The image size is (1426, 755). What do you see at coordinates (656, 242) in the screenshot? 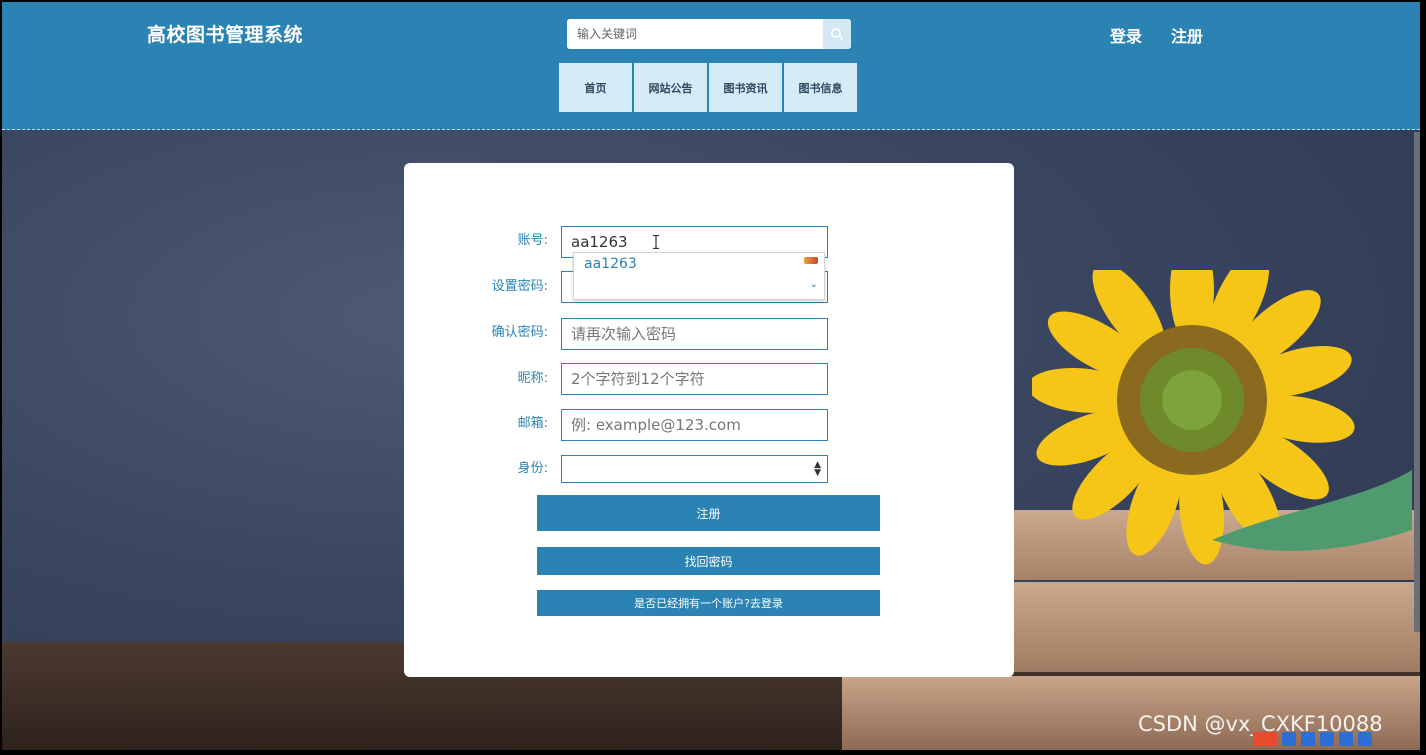
I see `text-cursor-icon` at bounding box center [656, 242].